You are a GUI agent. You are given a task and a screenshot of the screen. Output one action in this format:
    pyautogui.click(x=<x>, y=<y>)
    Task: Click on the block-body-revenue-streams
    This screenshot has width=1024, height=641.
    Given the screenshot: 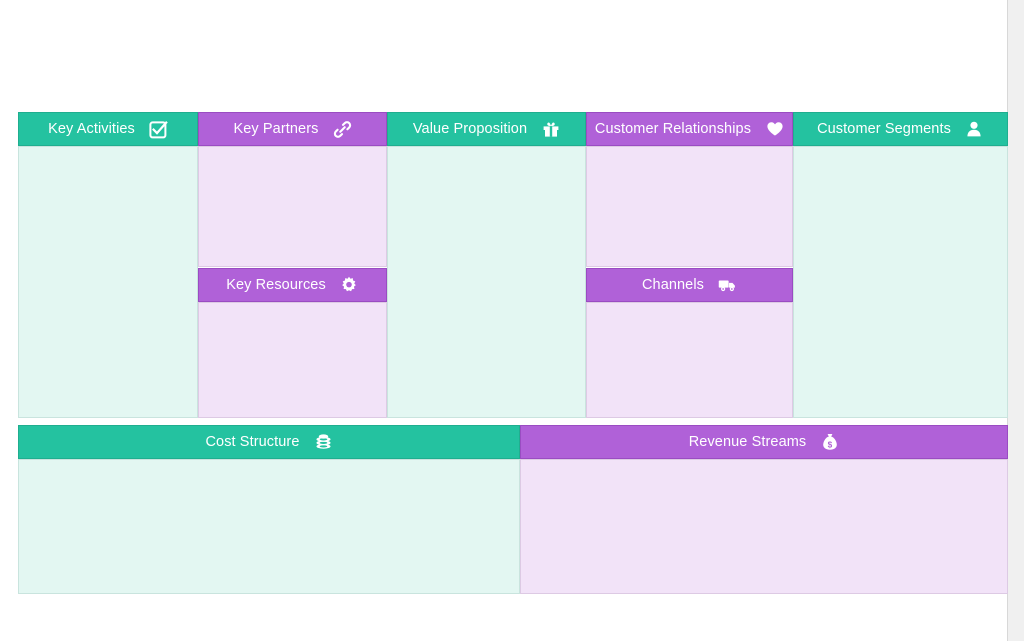 What is the action you would take?
    pyautogui.click(x=764, y=526)
    